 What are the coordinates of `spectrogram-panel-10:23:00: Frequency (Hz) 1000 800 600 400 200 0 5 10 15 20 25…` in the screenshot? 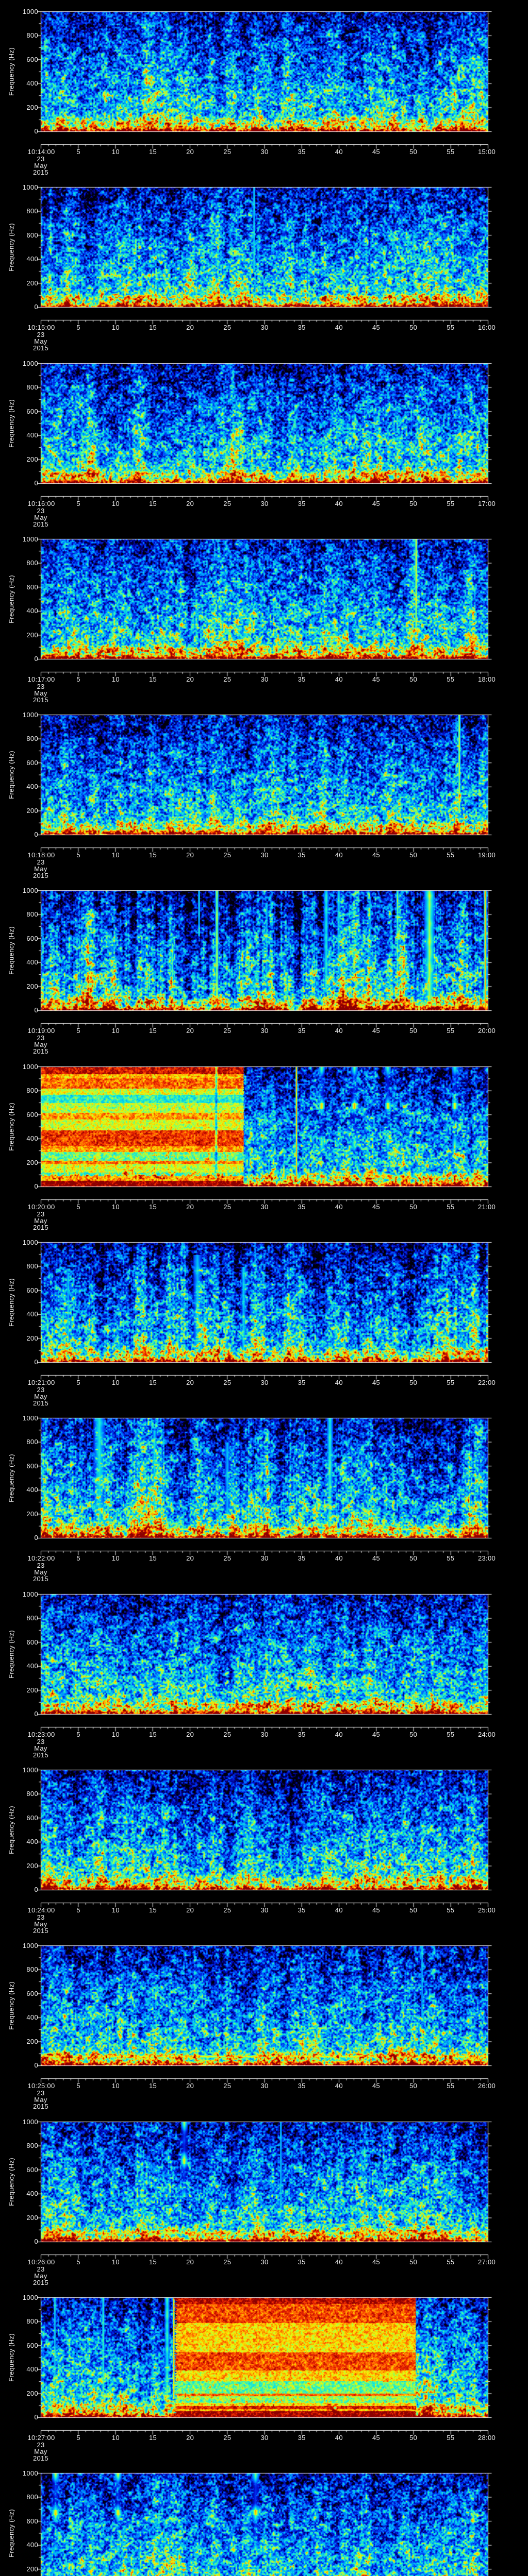 It's located at (264, 1671).